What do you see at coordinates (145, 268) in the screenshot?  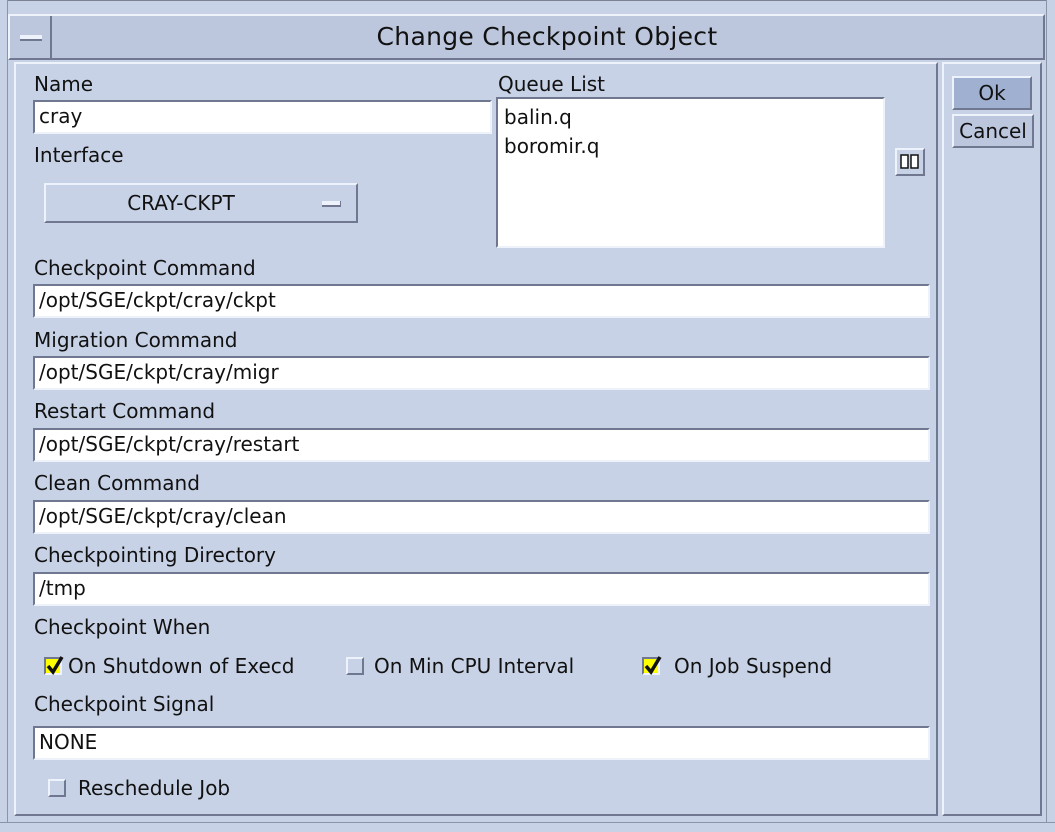 I see `checkpoint-command-label: Checkpoint Command` at bounding box center [145, 268].